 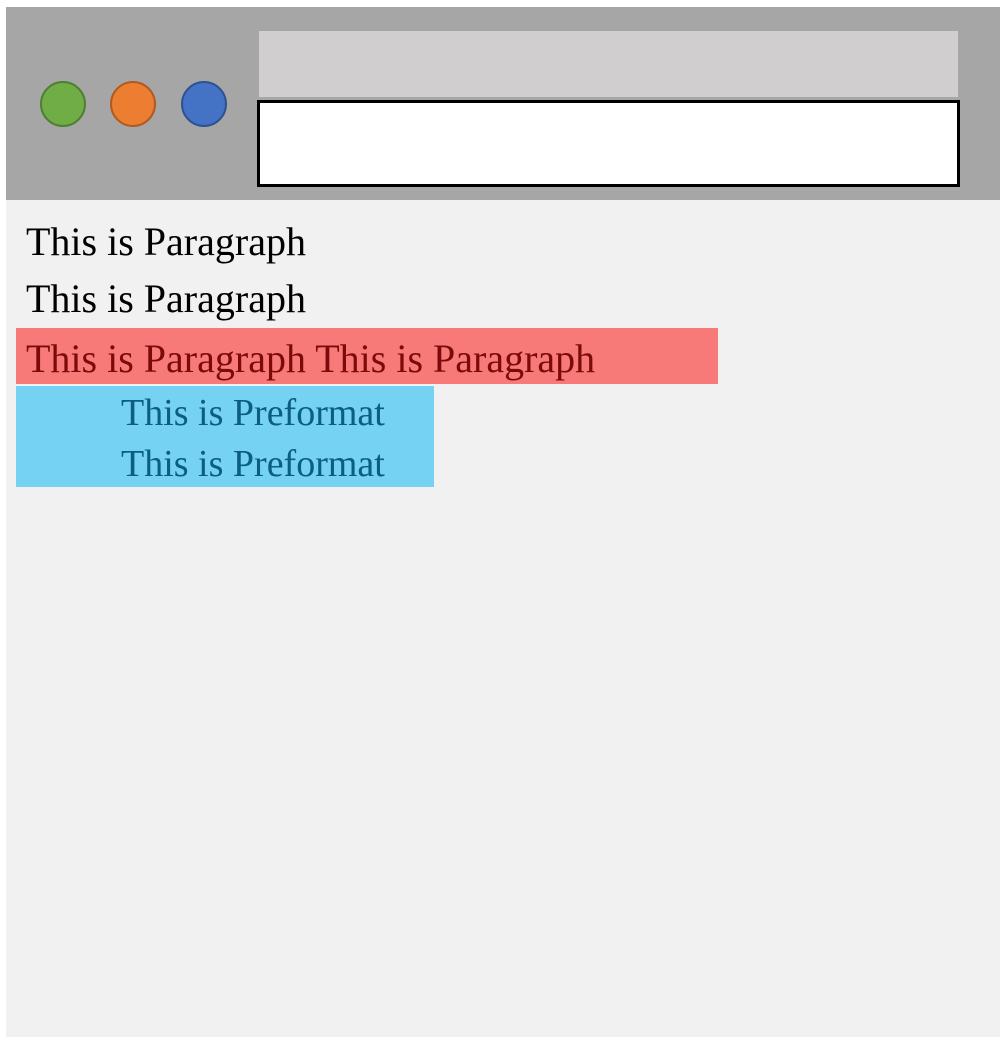 I want to click on preformatted-block: This is Preformat This is Preformat, so click(x=225, y=436).